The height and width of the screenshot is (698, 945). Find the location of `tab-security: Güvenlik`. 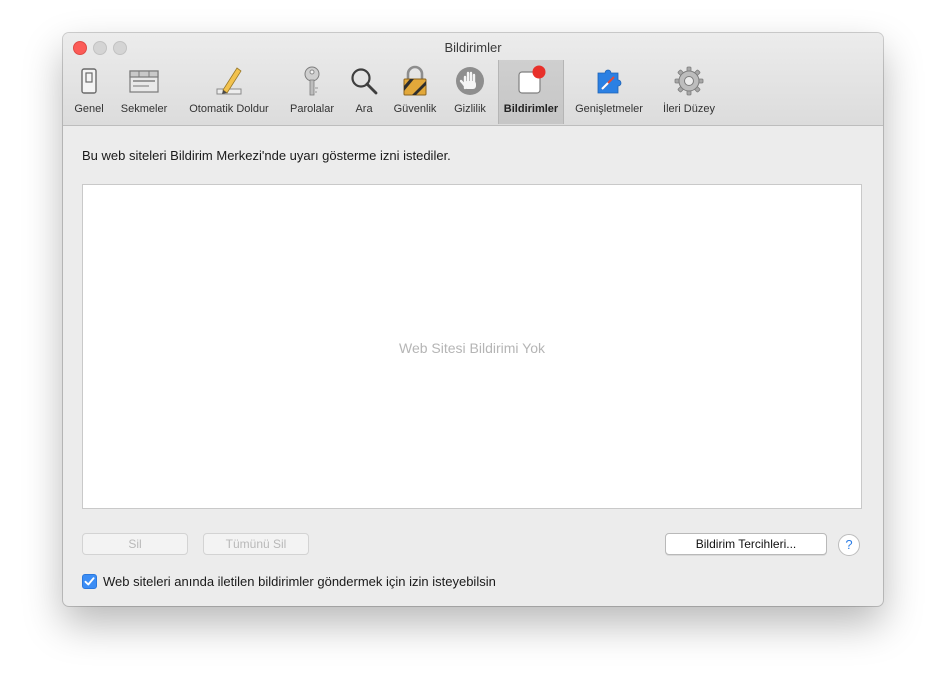

tab-security: Güvenlik is located at coordinates (415, 92).